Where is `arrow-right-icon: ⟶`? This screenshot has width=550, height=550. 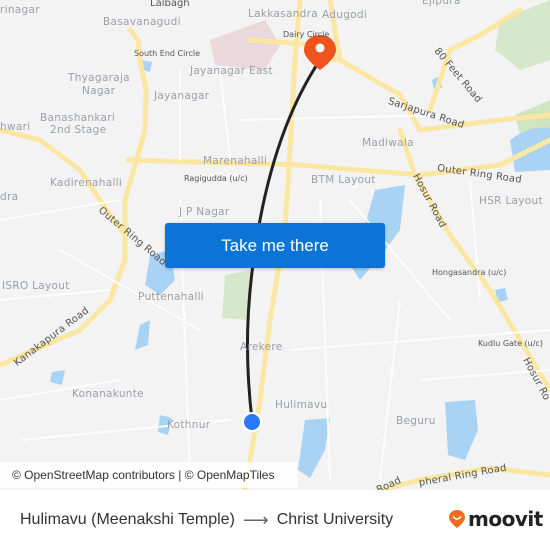 arrow-right-icon: ⟶ is located at coordinates (255, 519).